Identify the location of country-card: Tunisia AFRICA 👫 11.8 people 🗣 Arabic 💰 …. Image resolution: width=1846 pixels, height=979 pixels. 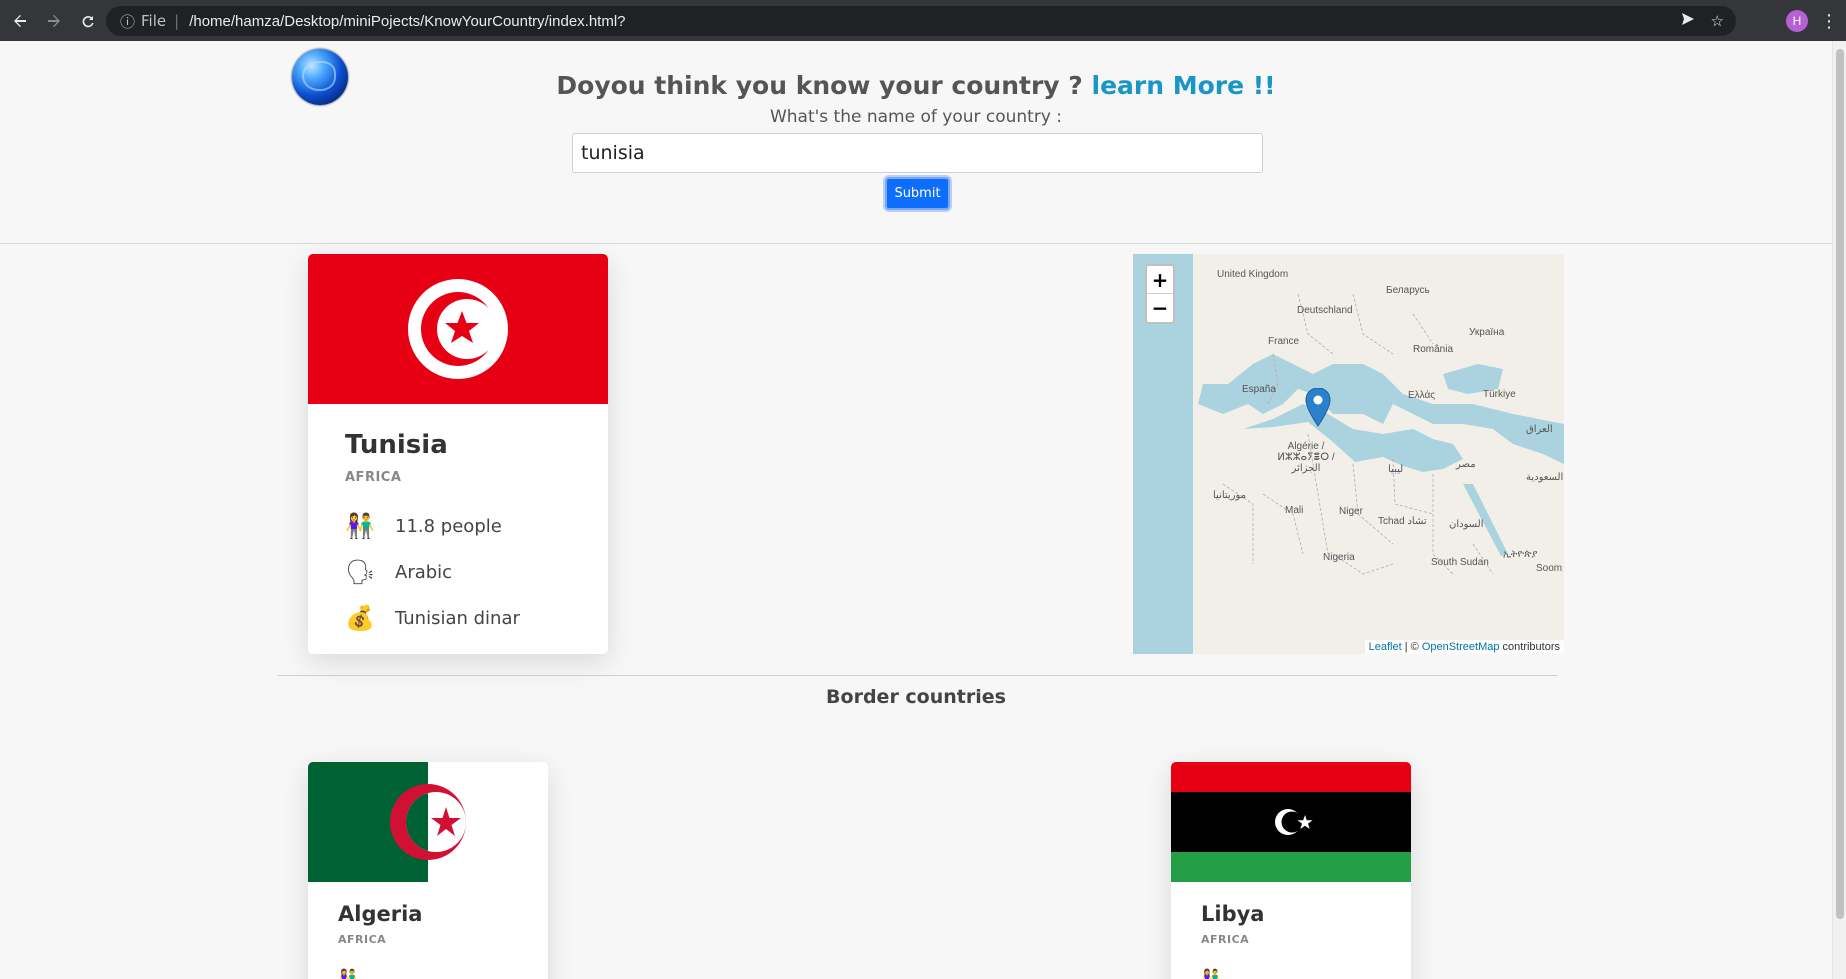
(458, 454).